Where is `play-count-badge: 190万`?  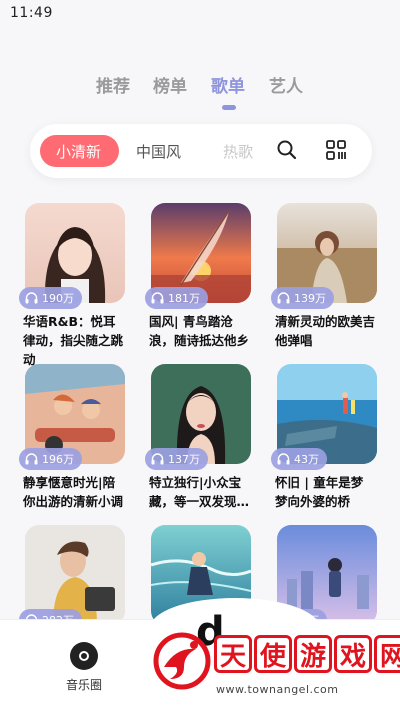 play-count-badge: 190万 is located at coordinates (50, 298).